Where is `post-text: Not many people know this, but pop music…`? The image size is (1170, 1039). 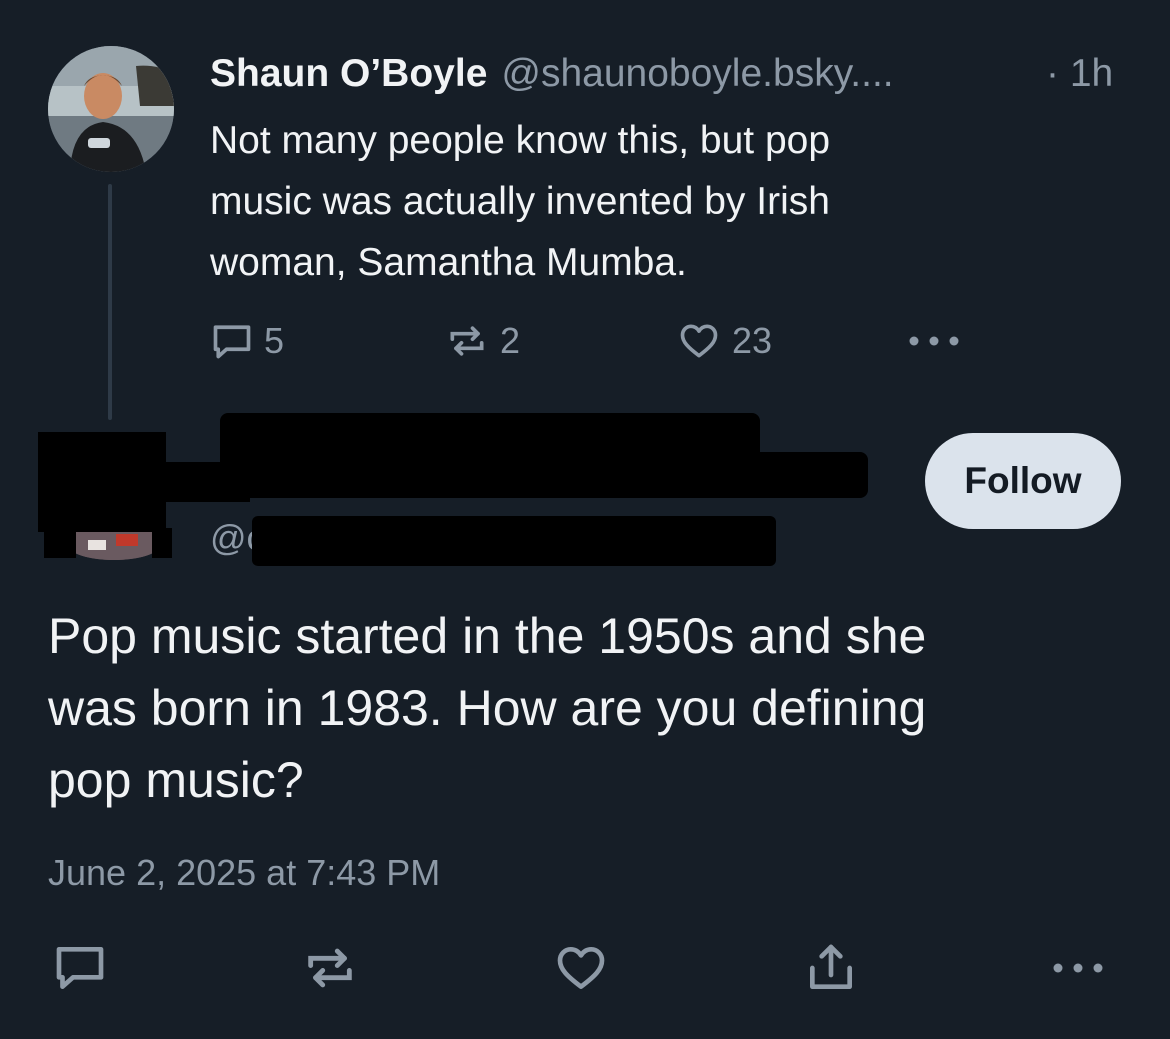
post-text: Not many people know this, but pop music… is located at coordinates (660, 201).